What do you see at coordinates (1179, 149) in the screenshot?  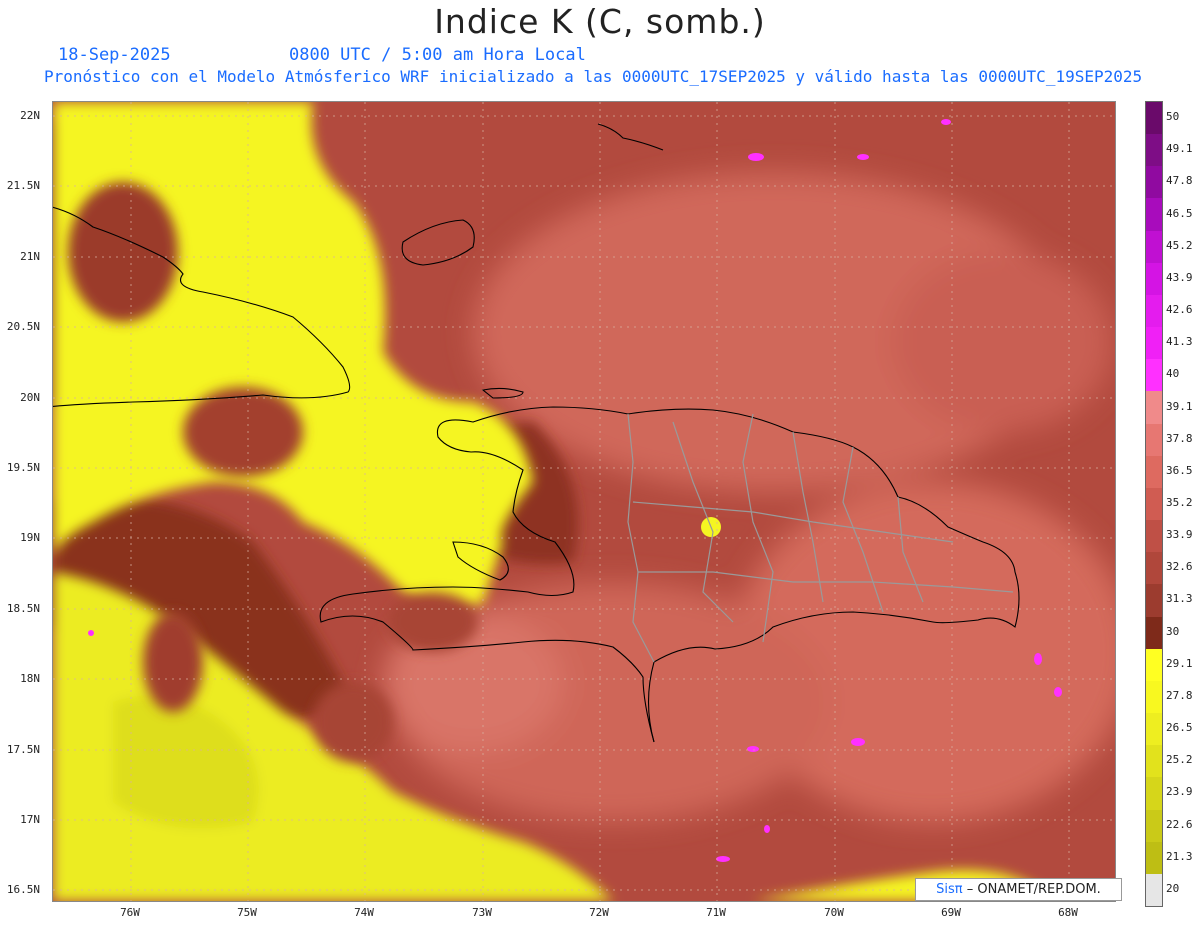 I see `colorbar-label: 49.1` at bounding box center [1179, 149].